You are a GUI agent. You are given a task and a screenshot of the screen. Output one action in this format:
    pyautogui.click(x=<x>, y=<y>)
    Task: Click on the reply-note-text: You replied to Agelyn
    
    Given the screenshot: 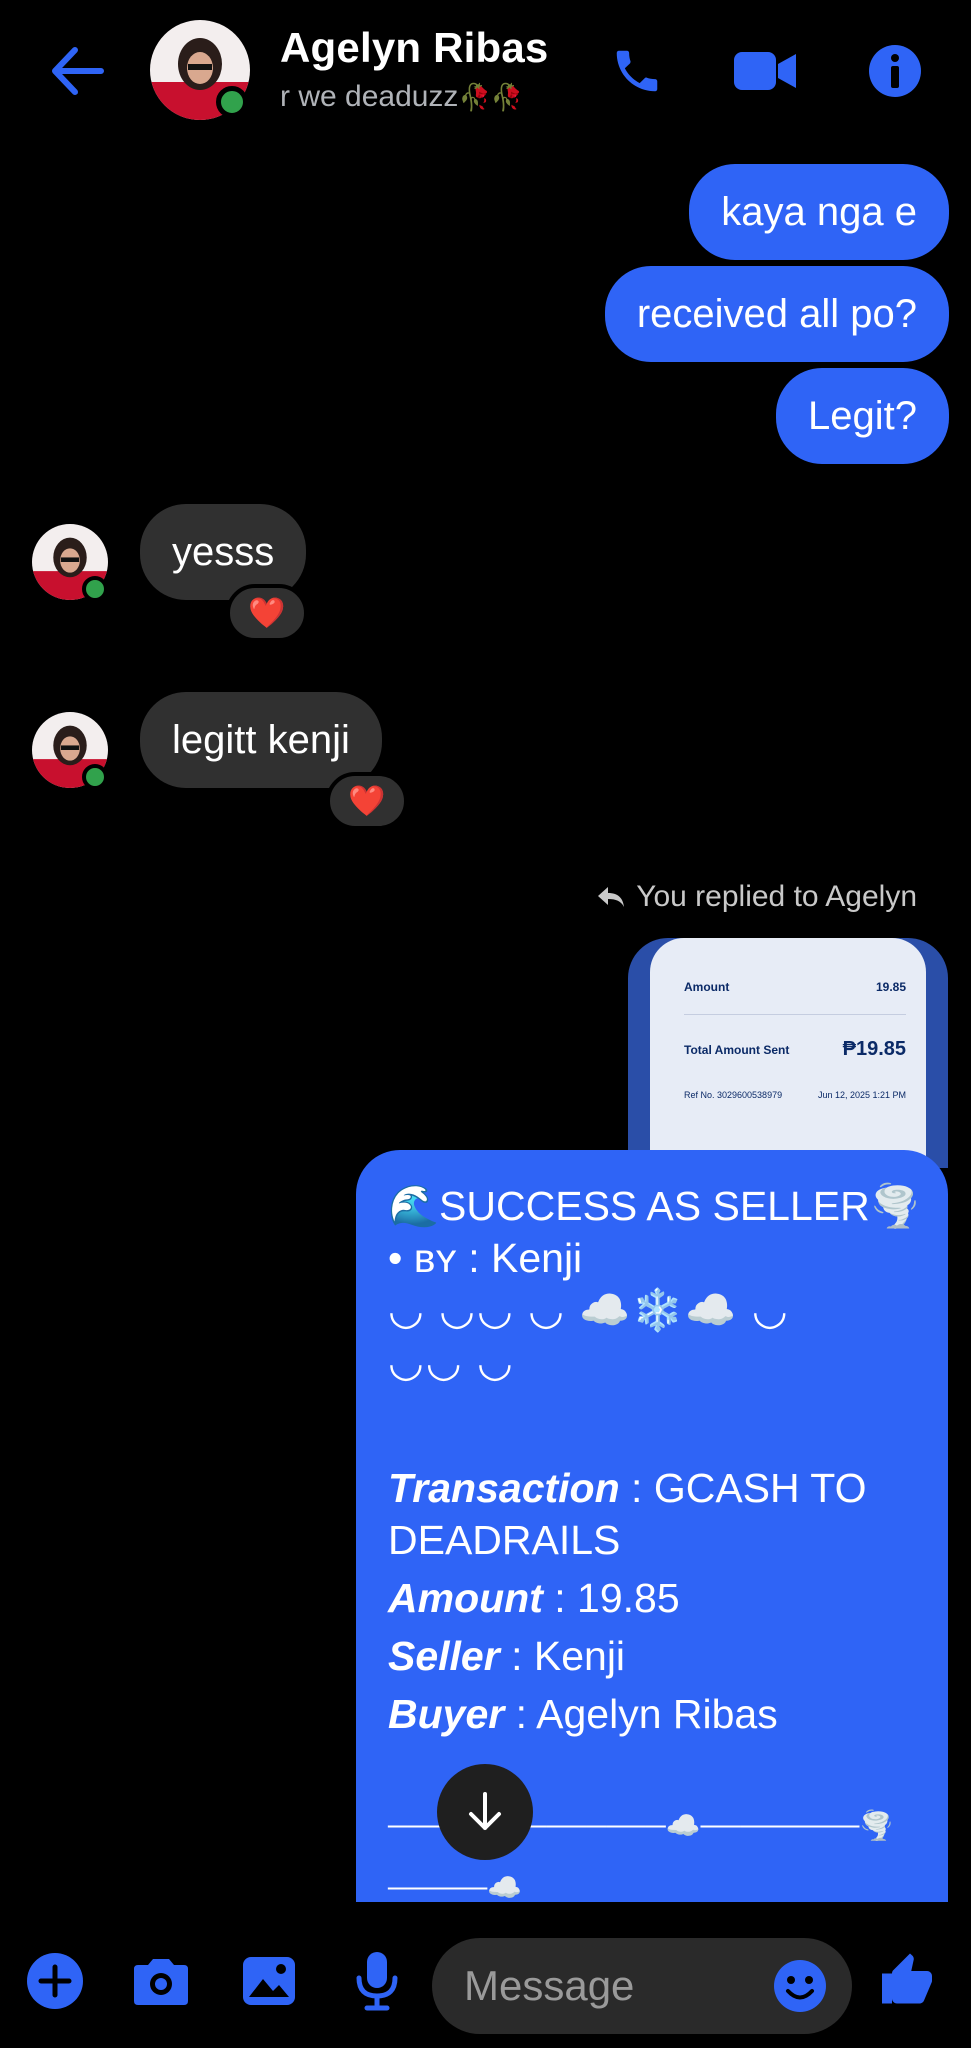 What is the action you would take?
    pyautogui.click(x=776, y=896)
    